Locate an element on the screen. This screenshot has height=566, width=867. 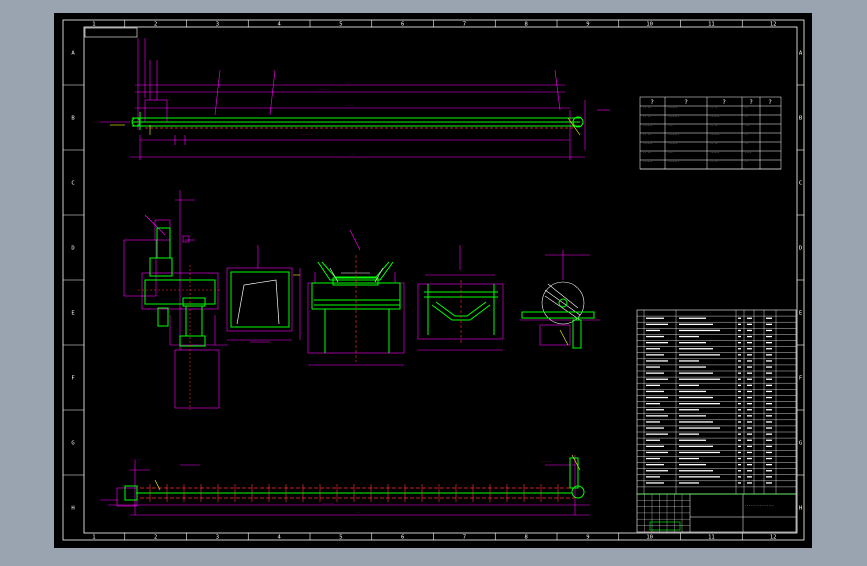
zone-col-label-bottom: 7 is located at coordinates (464, 538).